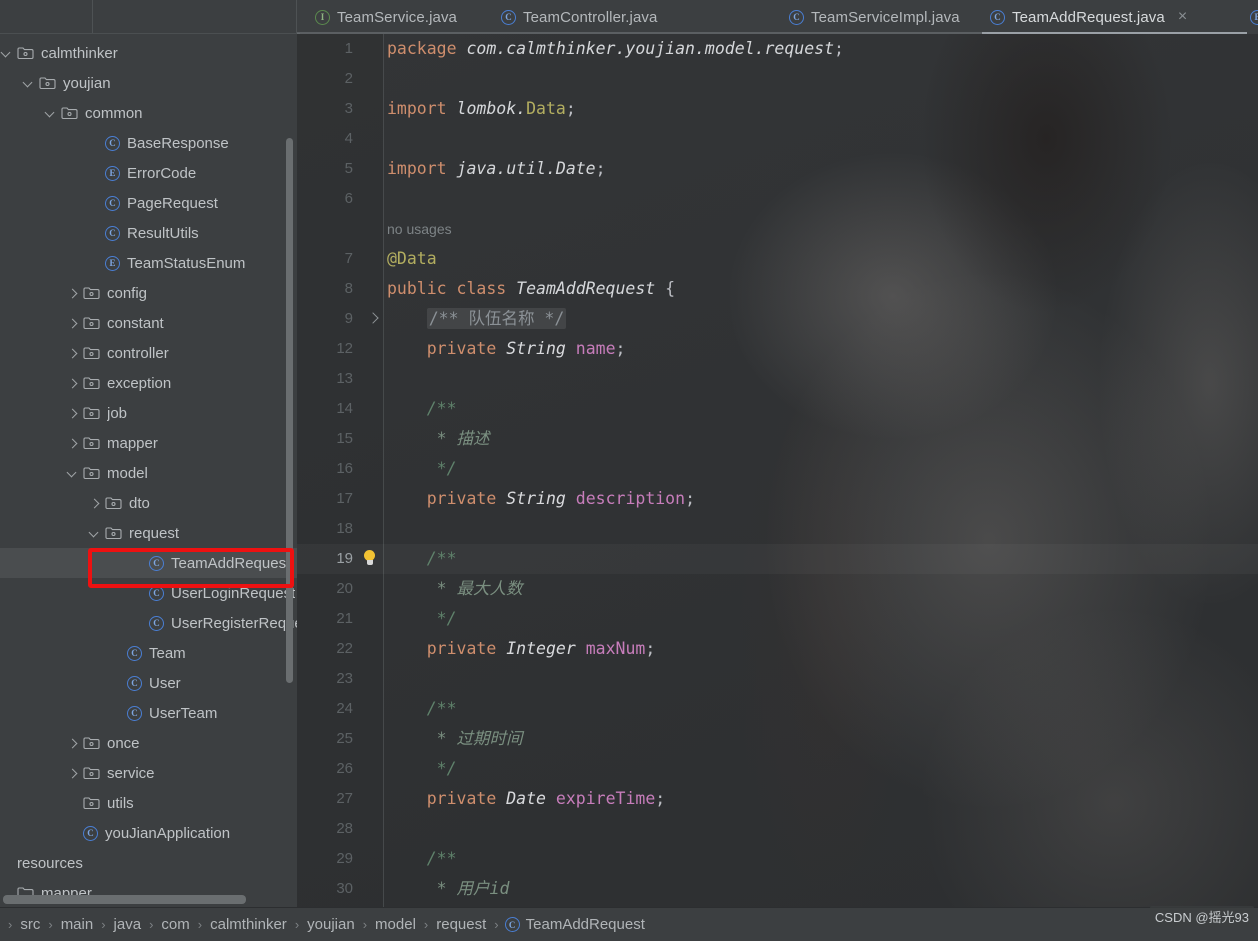 The width and height of the screenshot is (1258, 941). I want to click on code-line: 22 private Integer maxNum;, so click(777, 649).